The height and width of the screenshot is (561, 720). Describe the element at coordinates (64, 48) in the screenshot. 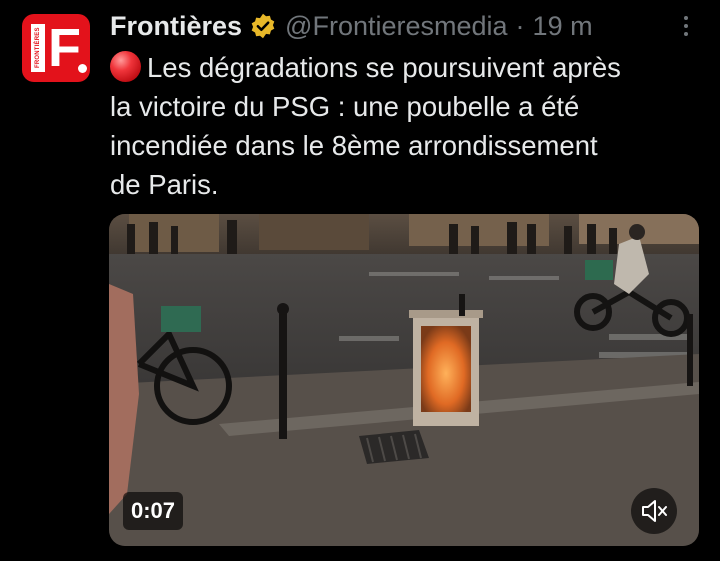

I see `avatar-letter: F` at that location.